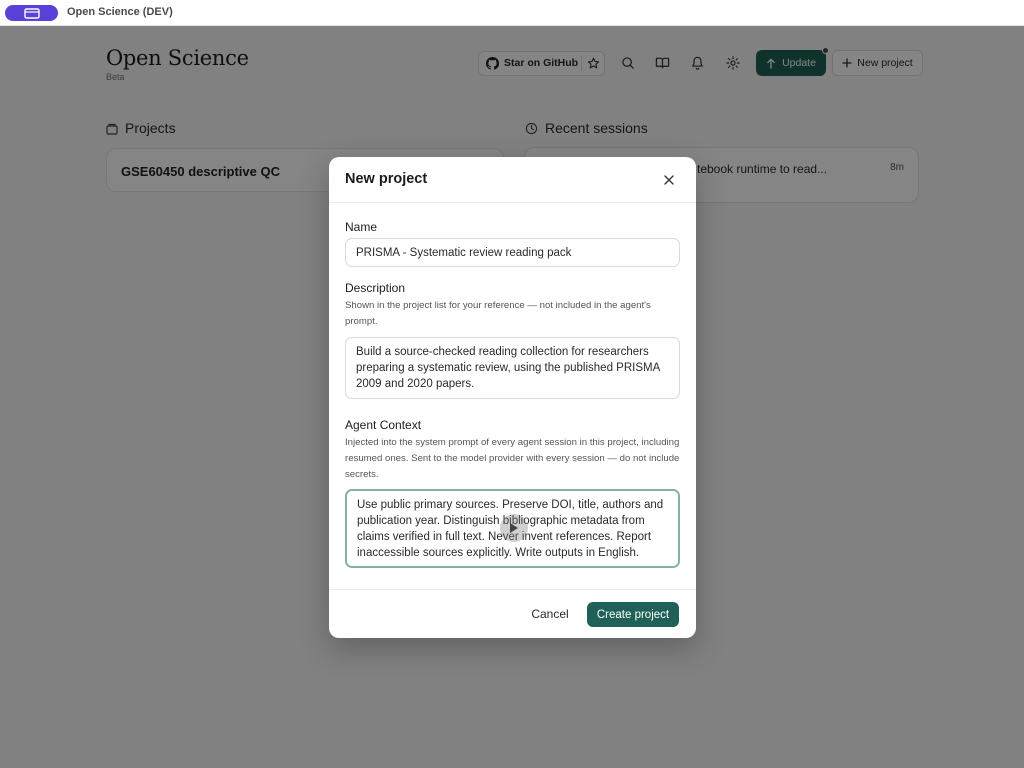 The image size is (1024, 768). I want to click on close-icon, so click(669, 180).